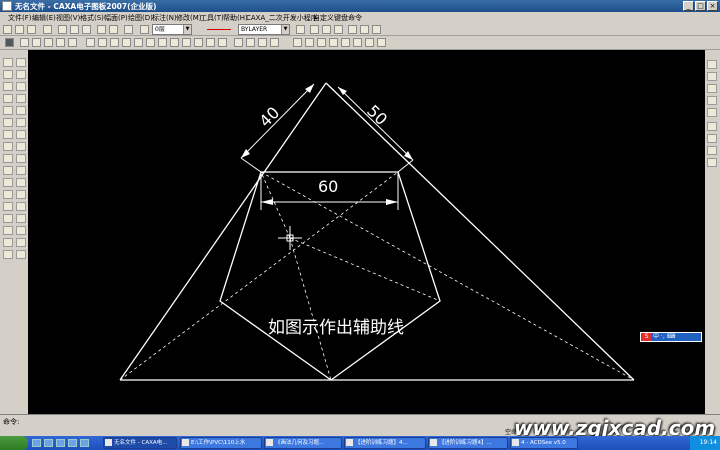  Describe the element at coordinates (274, 42) in the screenshot. I see `align-icon` at that location.